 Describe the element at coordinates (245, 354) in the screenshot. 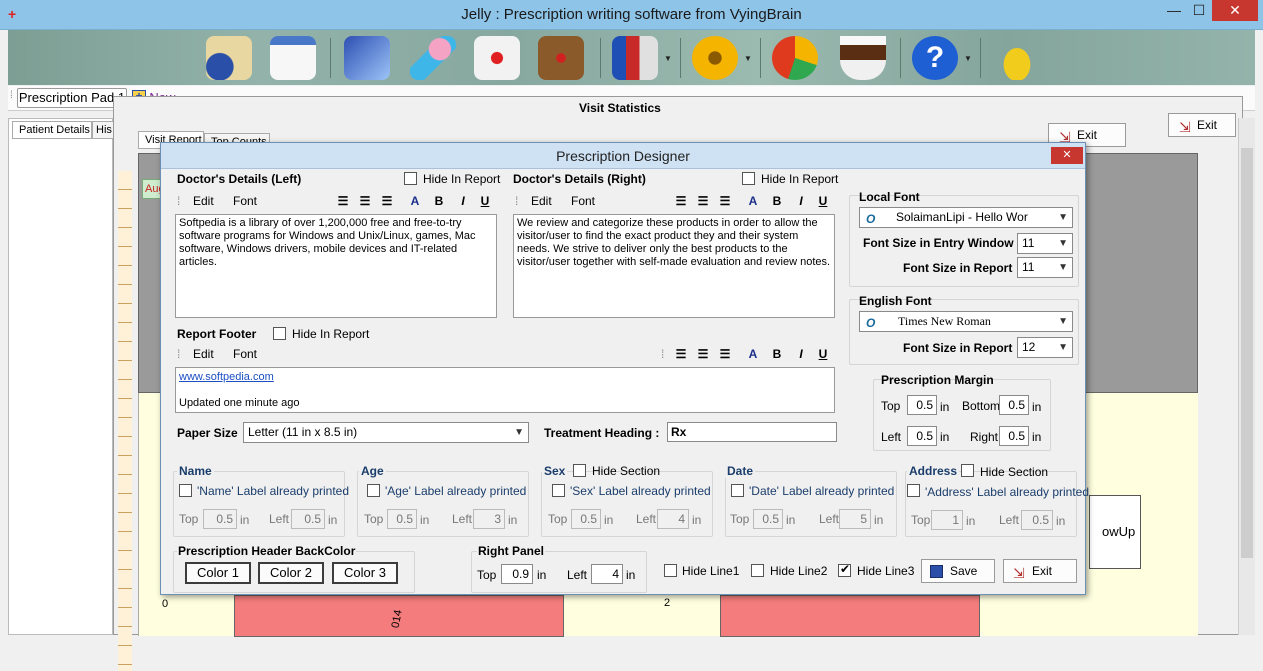

I see `footer-font-menu: Font` at that location.